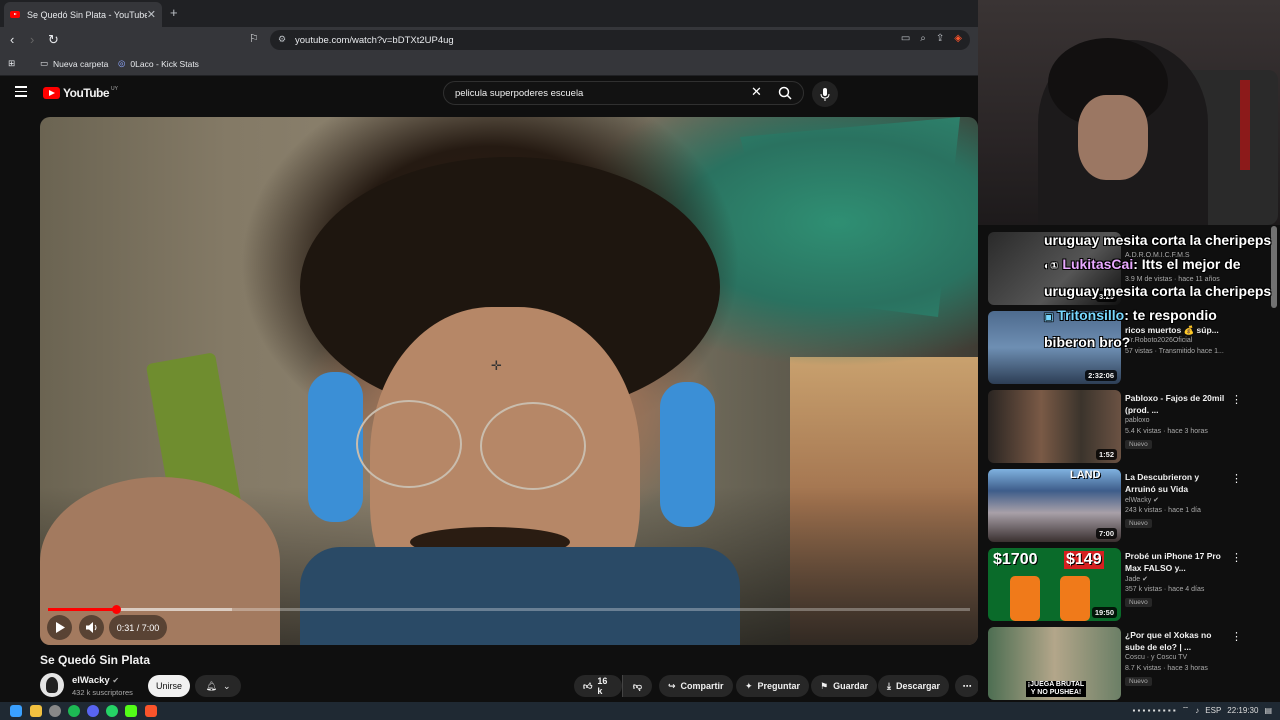 This screenshot has width=1280, height=720. I want to click on play-button, so click(59, 627).